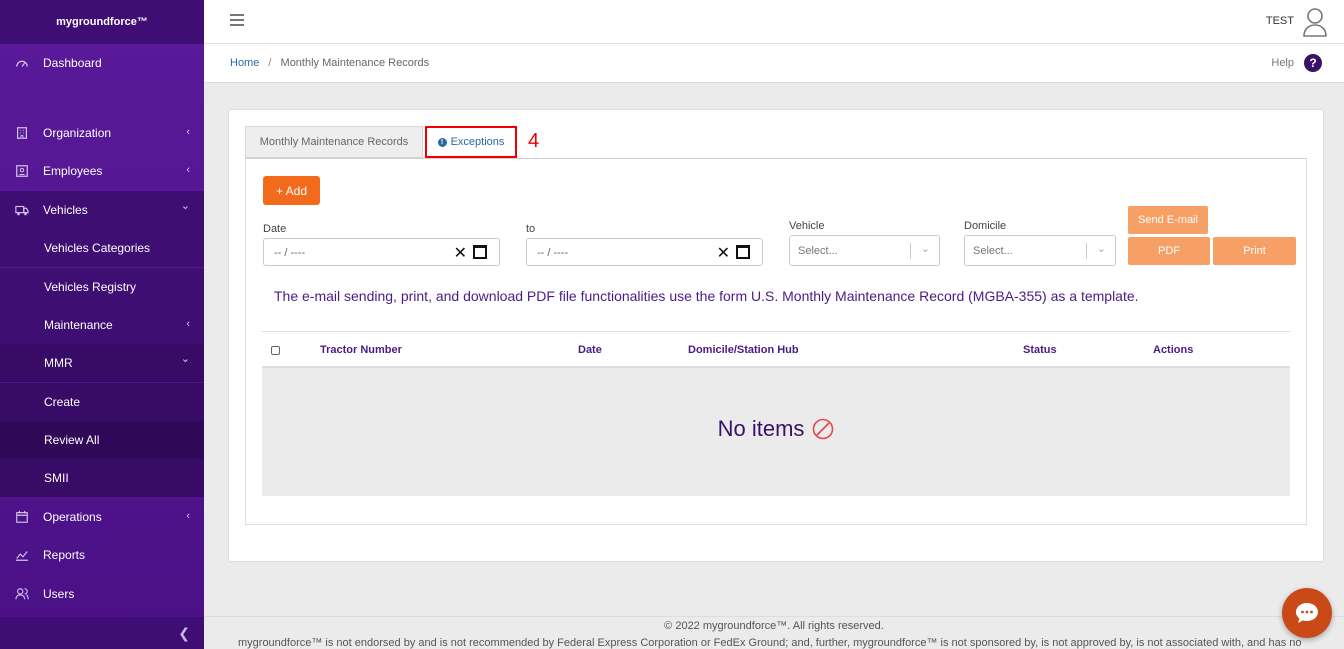 This screenshot has width=1344, height=649. I want to click on empty-message: No items, so click(761, 428).